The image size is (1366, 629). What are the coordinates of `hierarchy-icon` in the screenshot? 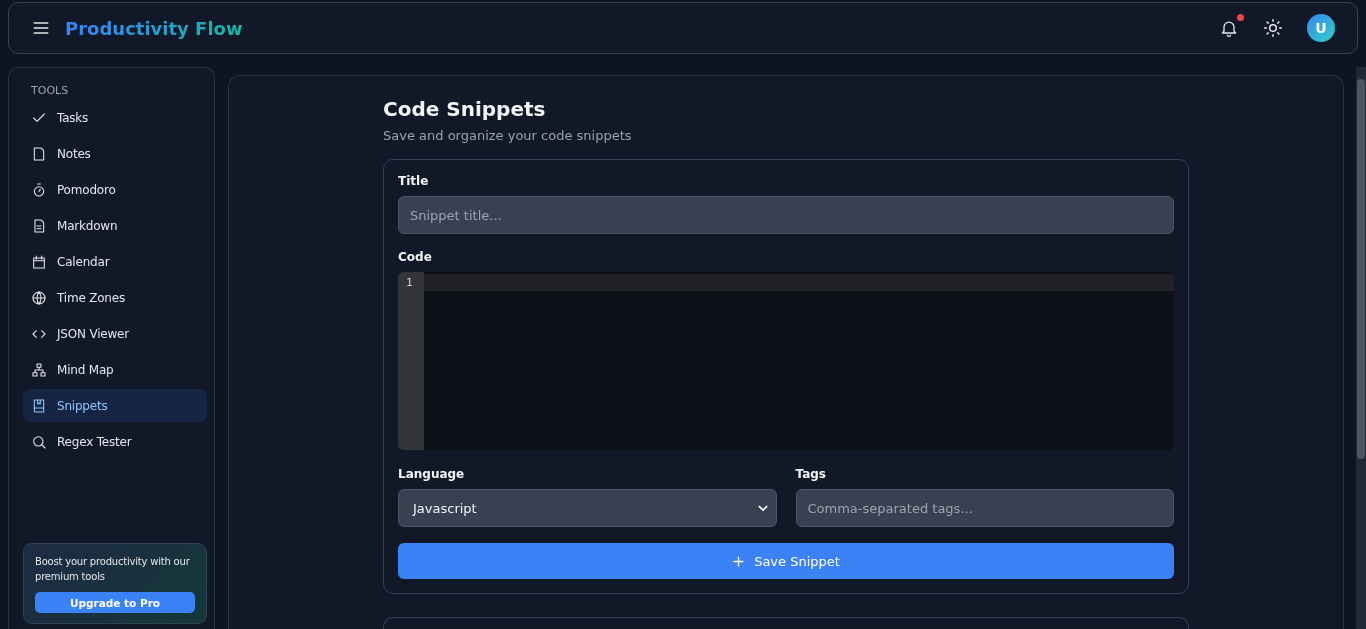 It's located at (39, 369).